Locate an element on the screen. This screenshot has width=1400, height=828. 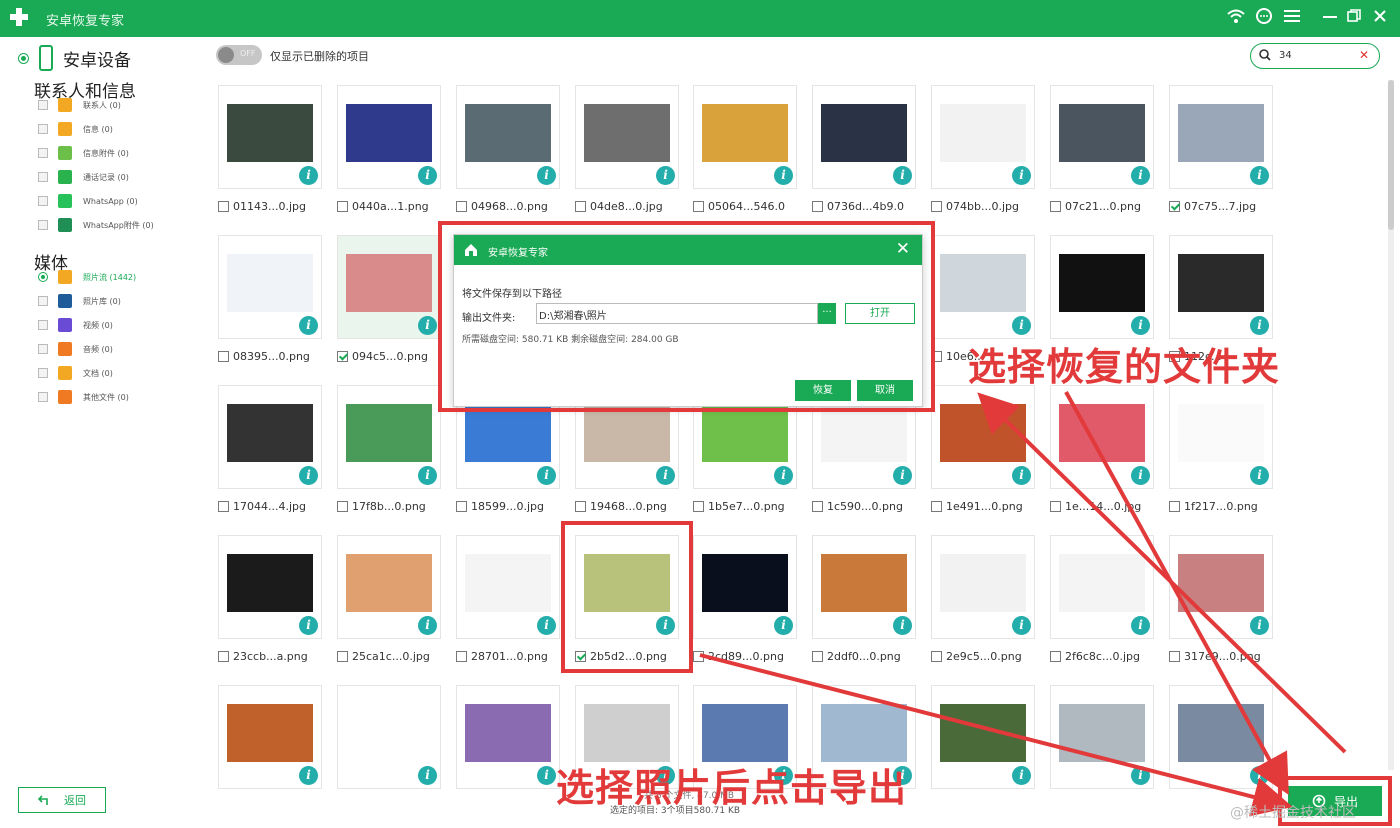
arrow-to-dialog is located at coordinates (1162, 573).